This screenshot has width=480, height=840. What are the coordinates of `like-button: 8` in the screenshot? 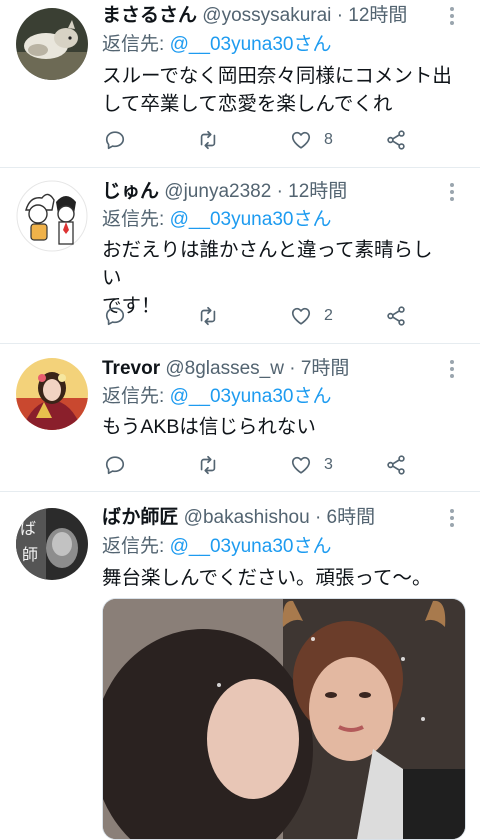 It's located at (311, 140).